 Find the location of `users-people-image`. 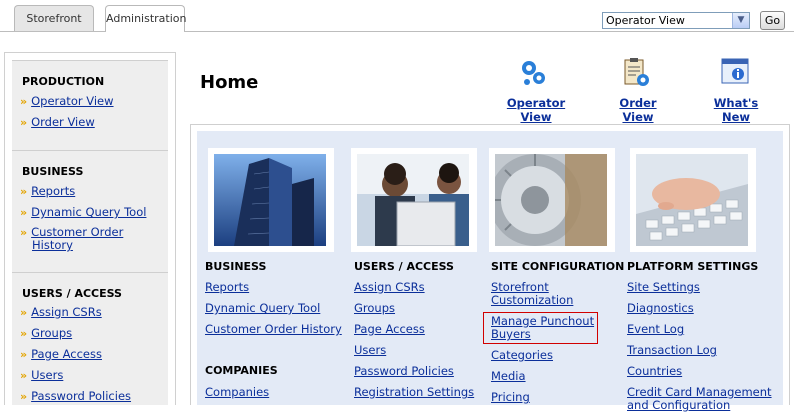

users-people-image is located at coordinates (413, 200).